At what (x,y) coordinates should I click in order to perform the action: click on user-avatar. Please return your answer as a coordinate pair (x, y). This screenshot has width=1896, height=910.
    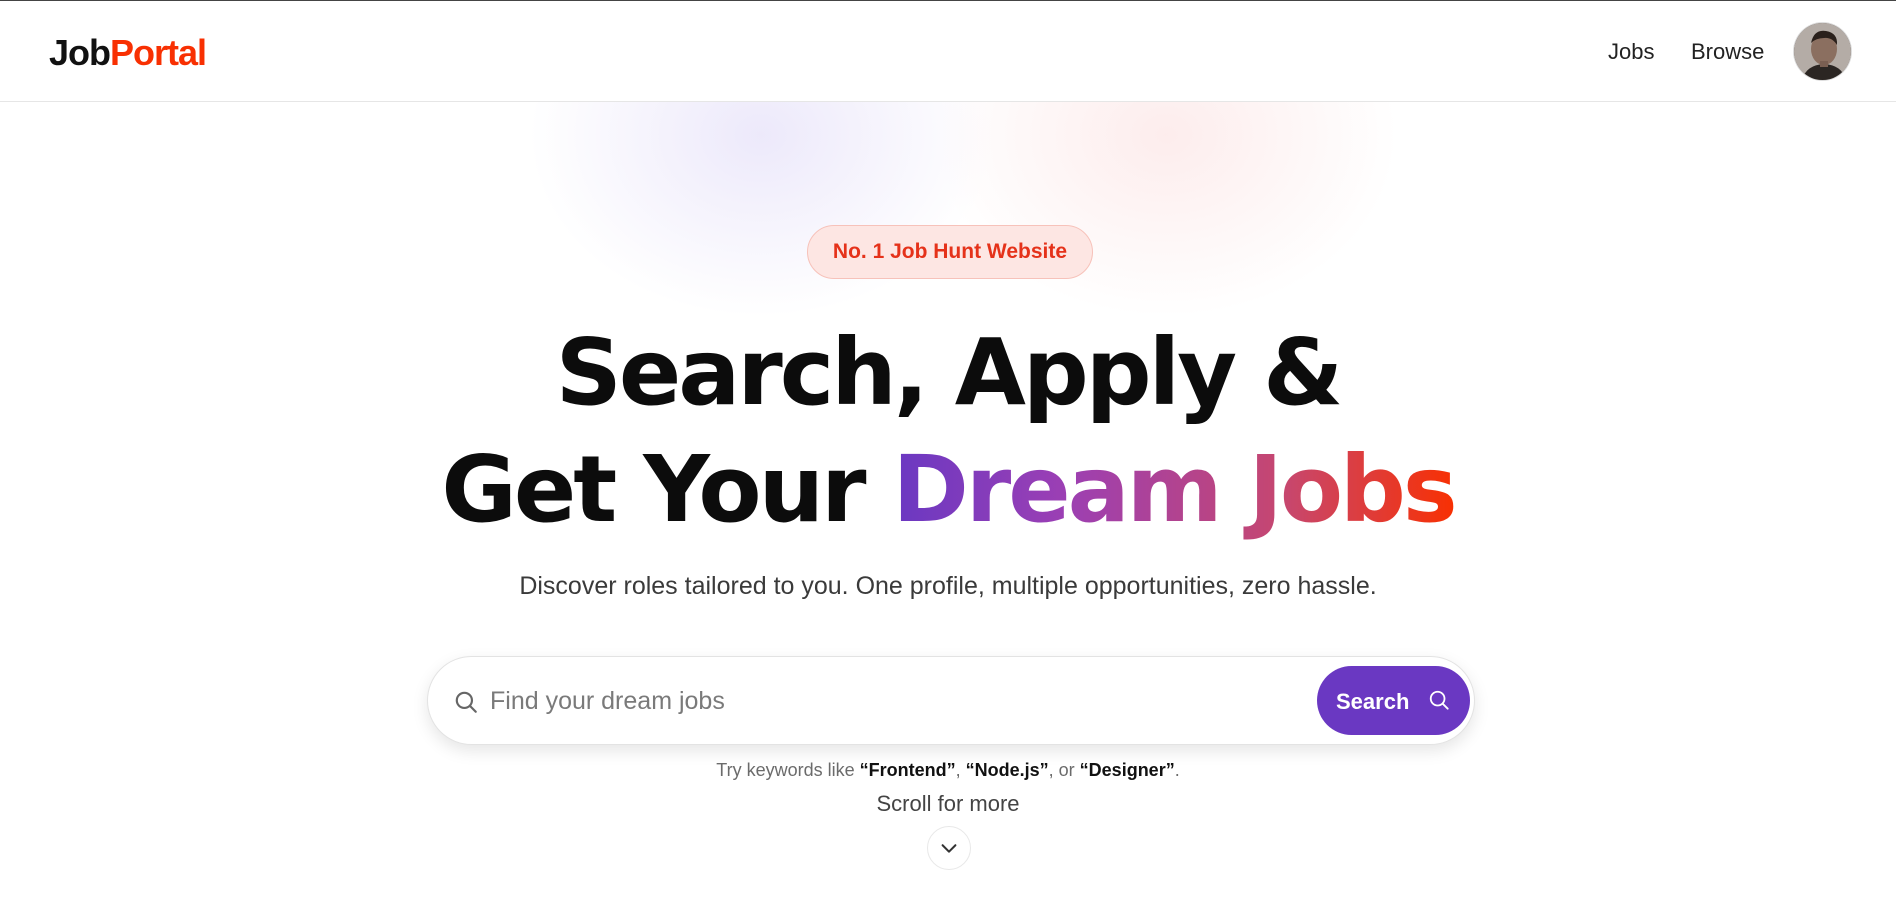
    Looking at the image, I should click on (1822, 51).